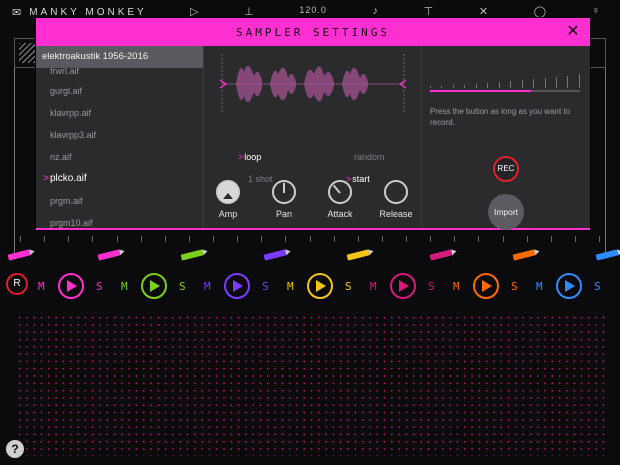 The width and height of the screenshot is (620, 465). What do you see at coordinates (119, 74) in the screenshot?
I see `file-item: frwrl.aif` at bounding box center [119, 74].